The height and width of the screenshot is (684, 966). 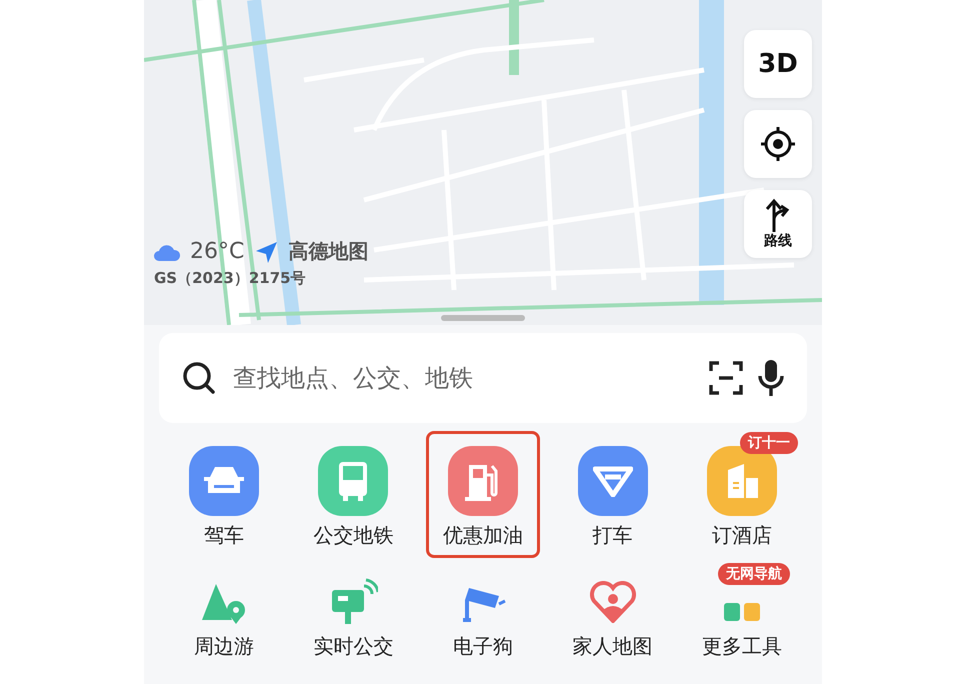 What do you see at coordinates (483, 617) in the screenshot?
I see `tool-item: 电子狗` at bounding box center [483, 617].